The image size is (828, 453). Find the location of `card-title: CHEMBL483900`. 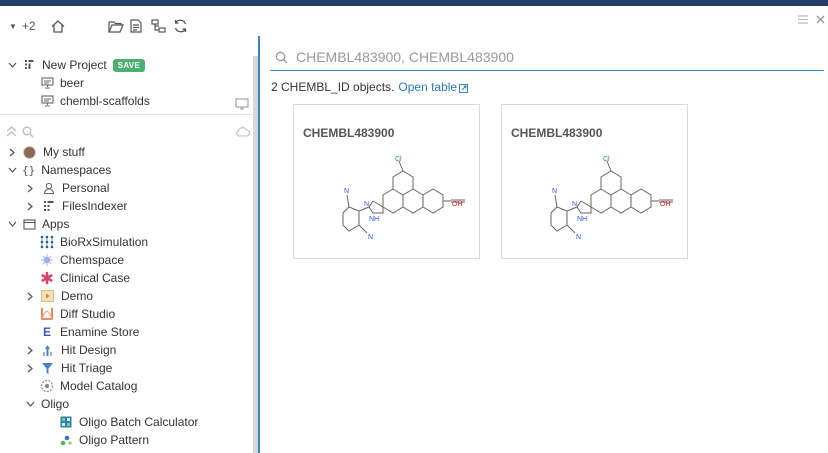

card-title: CHEMBL483900 is located at coordinates (557, 133).